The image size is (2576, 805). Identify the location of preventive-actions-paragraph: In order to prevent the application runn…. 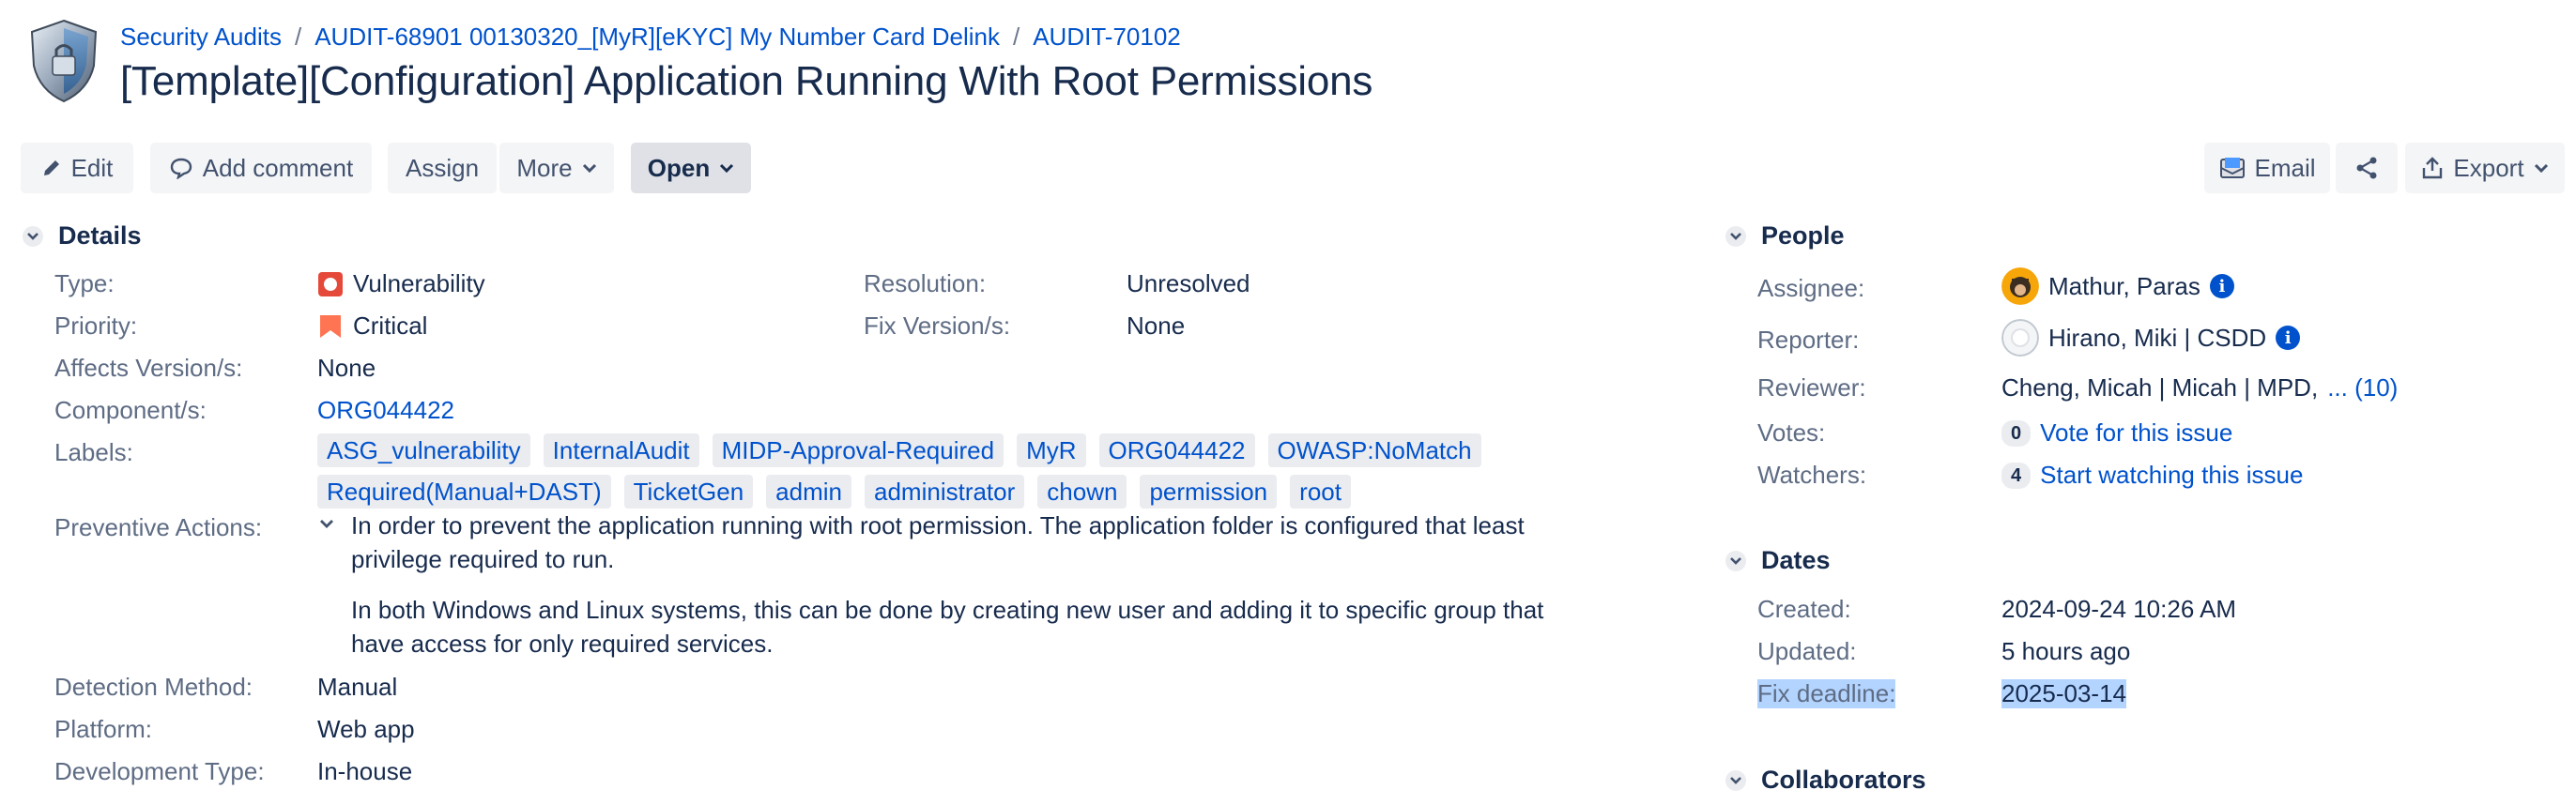
(938, 542).